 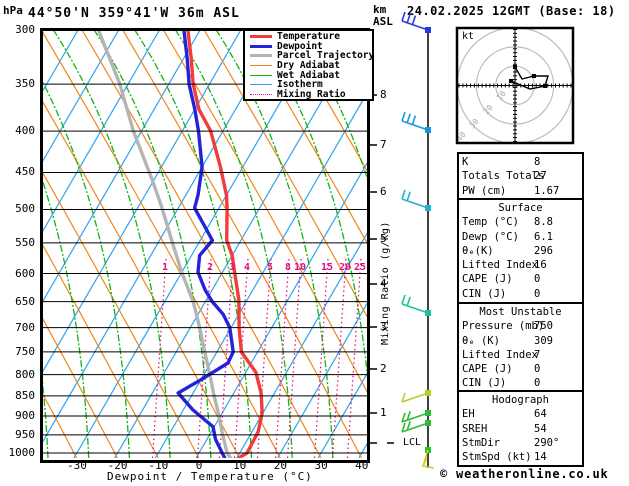 I want to click on panel-row: θₑ(K) 296, so click(x=520, y=251).